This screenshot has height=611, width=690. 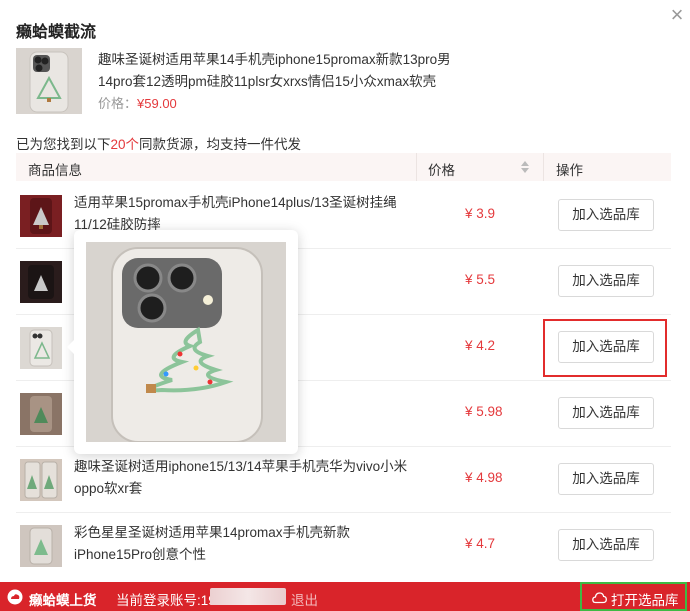 What do you see at coordinates (480, 345) in the screenshot?
I see `product-price: ¥ 4.2` at bounding box center [480, 345].